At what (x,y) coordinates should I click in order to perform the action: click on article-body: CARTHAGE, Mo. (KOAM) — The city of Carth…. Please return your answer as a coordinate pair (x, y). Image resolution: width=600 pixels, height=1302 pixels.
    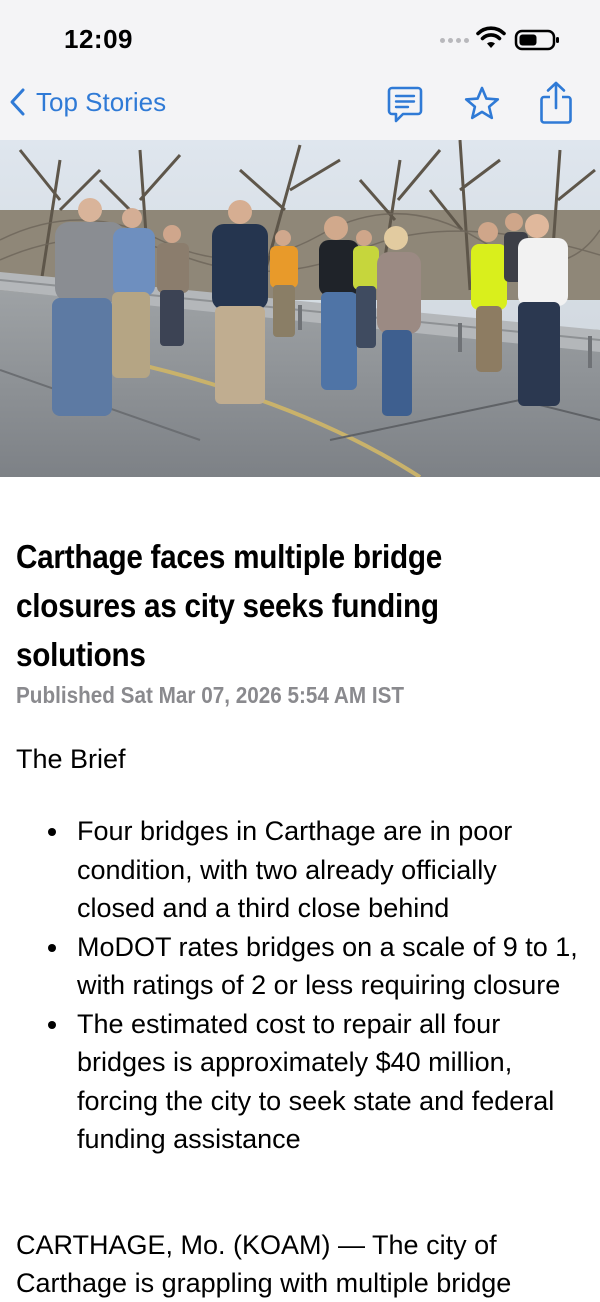
    Looking at the image, I should click on (264, 1264).